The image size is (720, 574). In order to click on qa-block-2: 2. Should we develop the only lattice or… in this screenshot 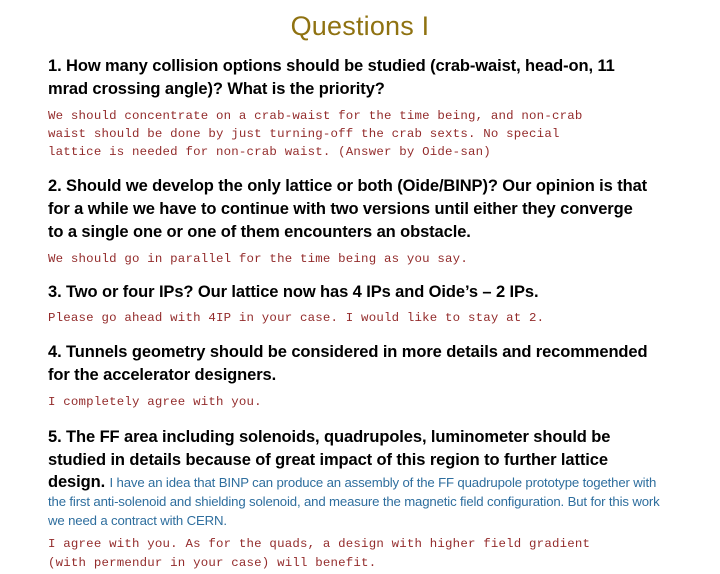, I will do `click(356, 222)`.